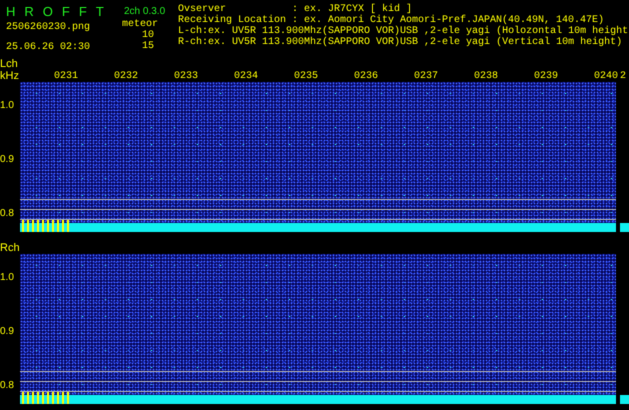  I want to click on info-label: R-ch:, so click(193, 42).